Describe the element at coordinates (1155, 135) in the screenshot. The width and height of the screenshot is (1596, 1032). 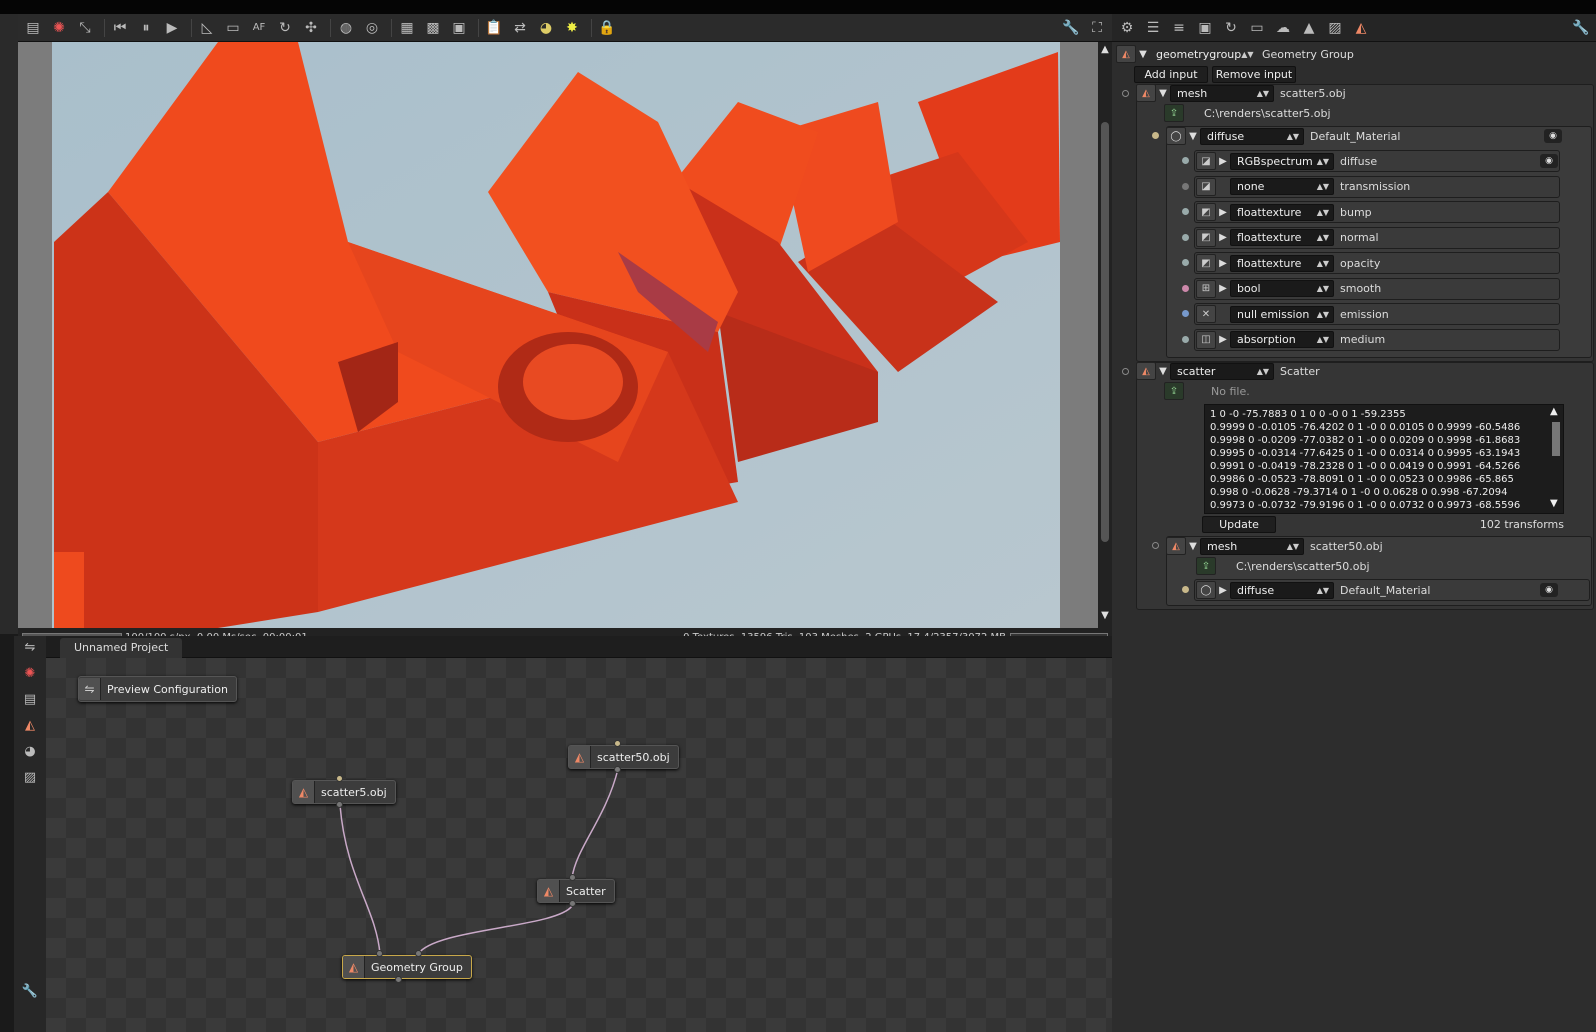
I see `material1-pin-dot` at that location.